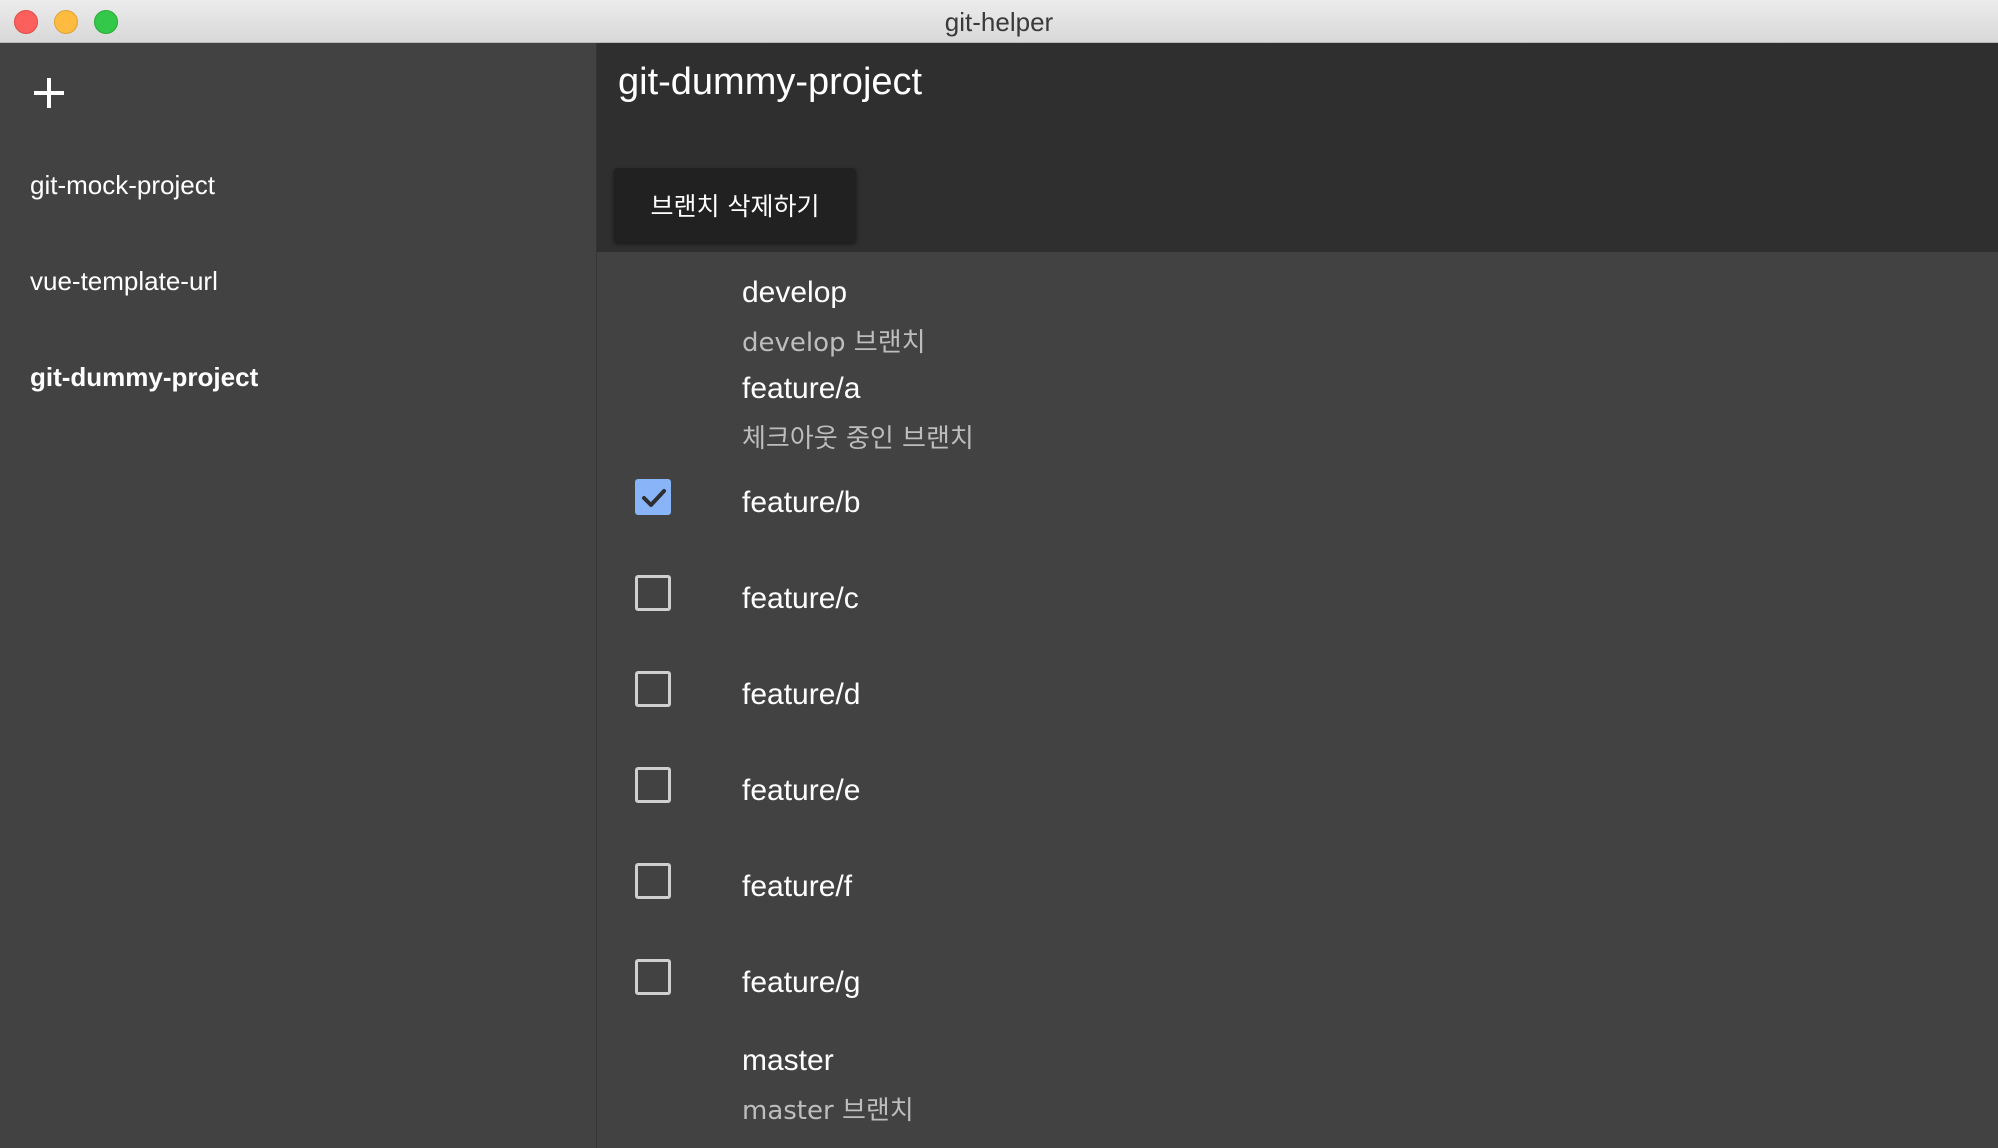 This screenshot has height=1148, width=1998. What do you see at coordinates (1297, 508) in the screenshot?
I see `branch-item-feature-b: feature/b` at bounding box center [1297, 508].